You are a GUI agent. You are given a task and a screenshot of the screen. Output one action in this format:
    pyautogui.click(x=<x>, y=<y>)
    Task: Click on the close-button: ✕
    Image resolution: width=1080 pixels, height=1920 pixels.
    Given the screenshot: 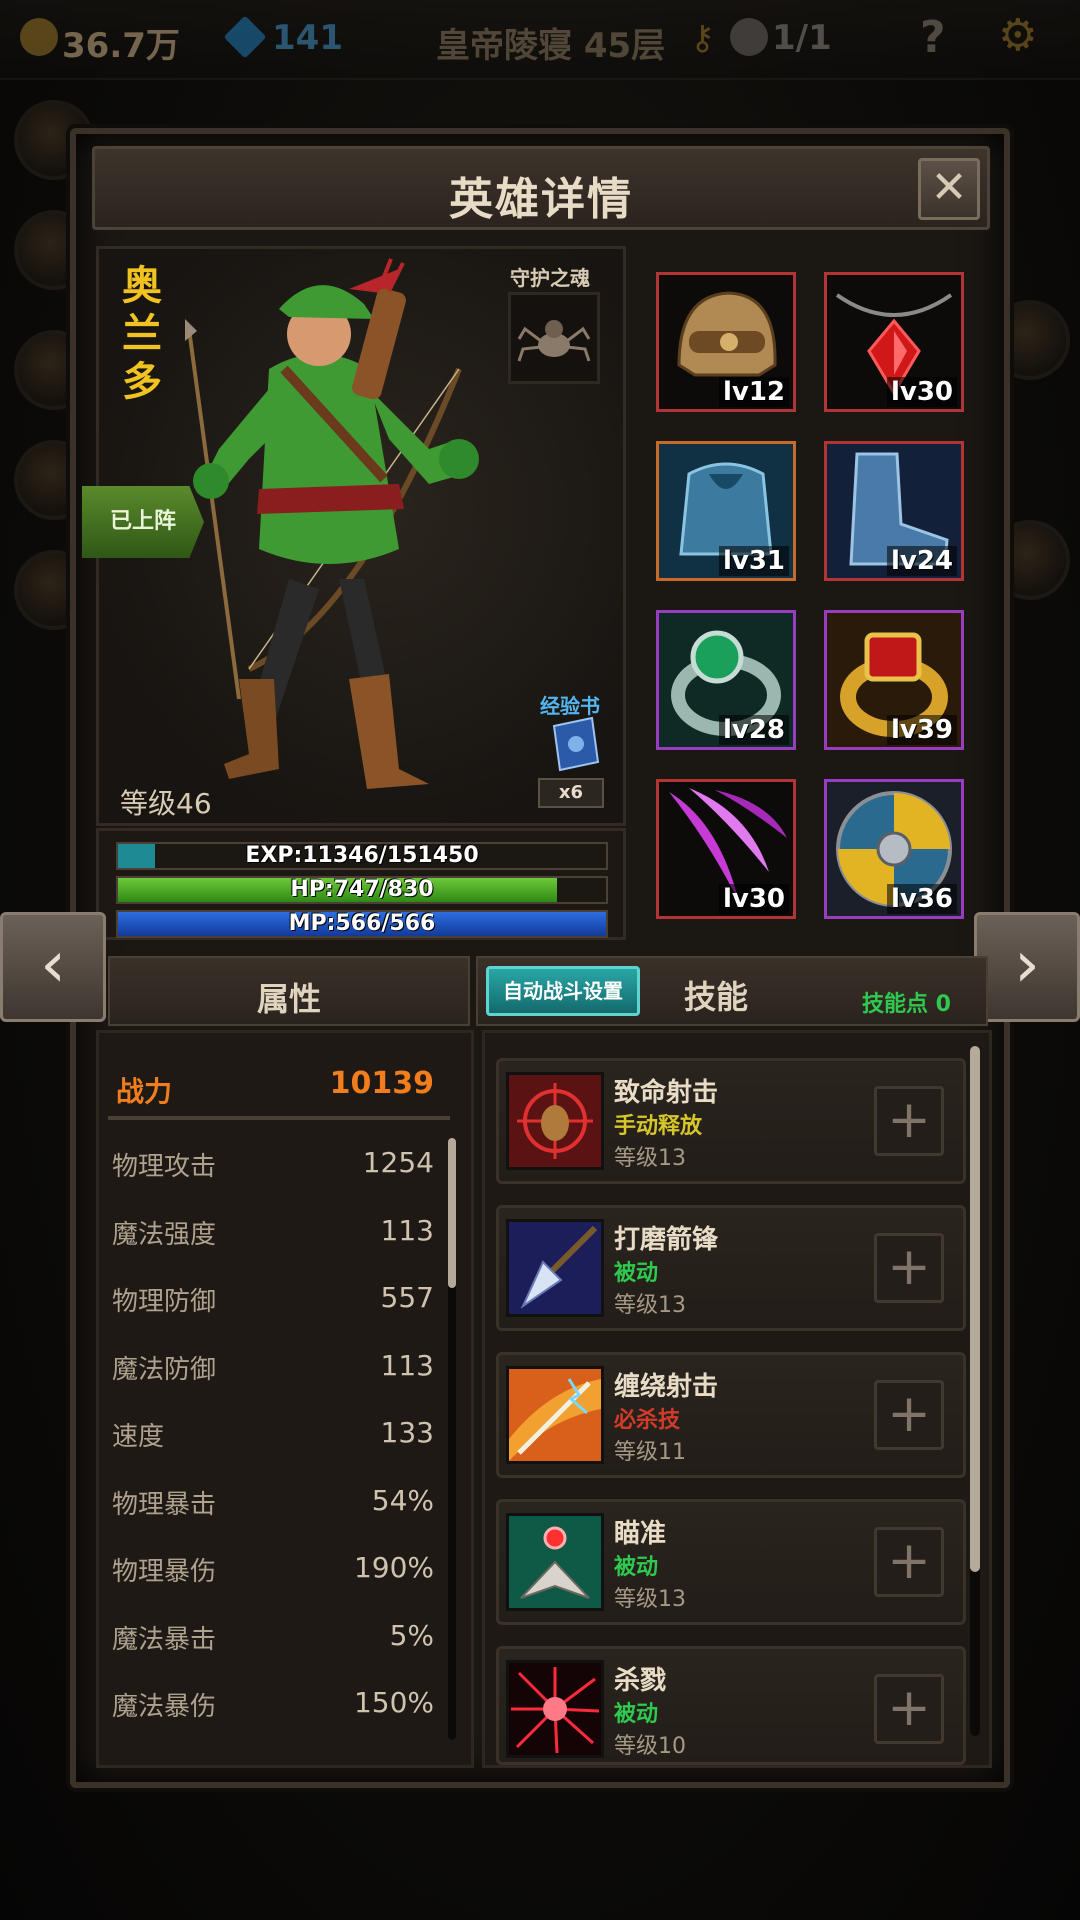 What is the action you would take?
    pyautogui.click(x=949, y=189)
    